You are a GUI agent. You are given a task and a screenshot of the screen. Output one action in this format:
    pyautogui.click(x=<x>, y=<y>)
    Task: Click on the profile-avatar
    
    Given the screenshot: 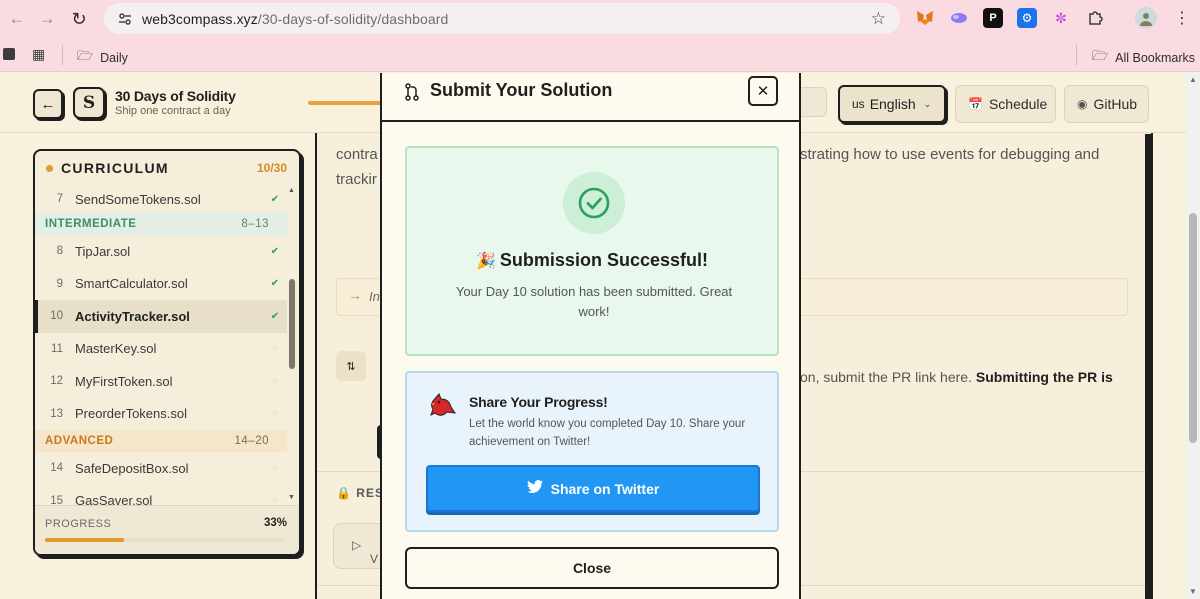 What is the action you would take?
    pyautogui.click(x=1146, y=18)
    